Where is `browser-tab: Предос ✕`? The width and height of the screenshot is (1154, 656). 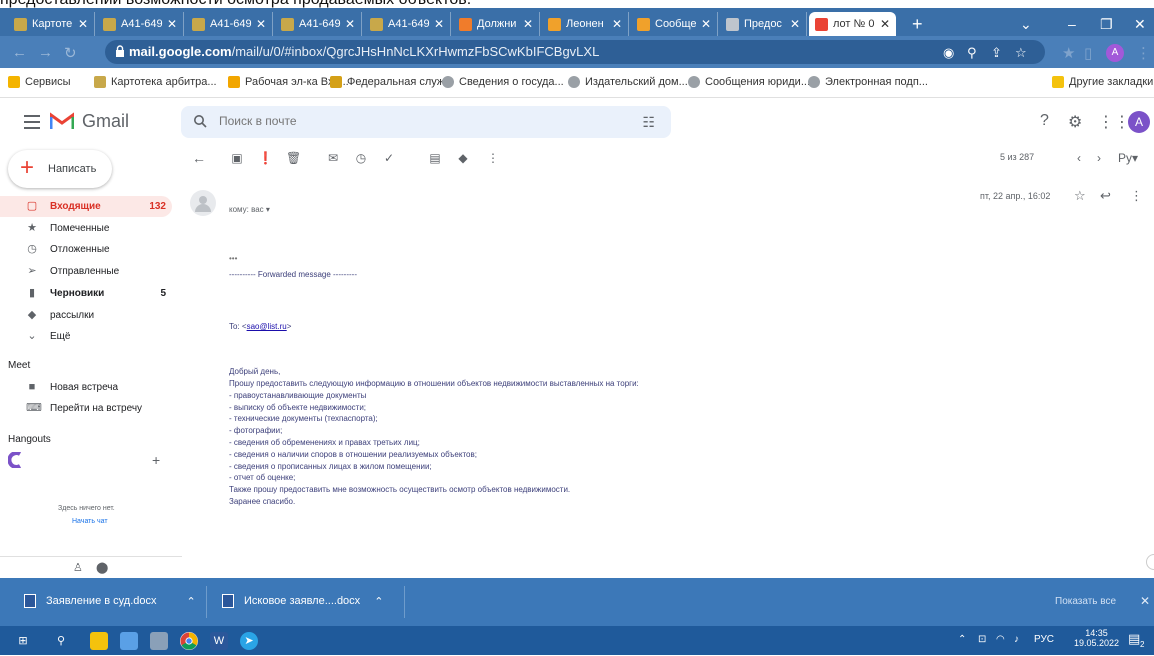
browser-tab: Предос ✕ is located at coordinates (763, 24).